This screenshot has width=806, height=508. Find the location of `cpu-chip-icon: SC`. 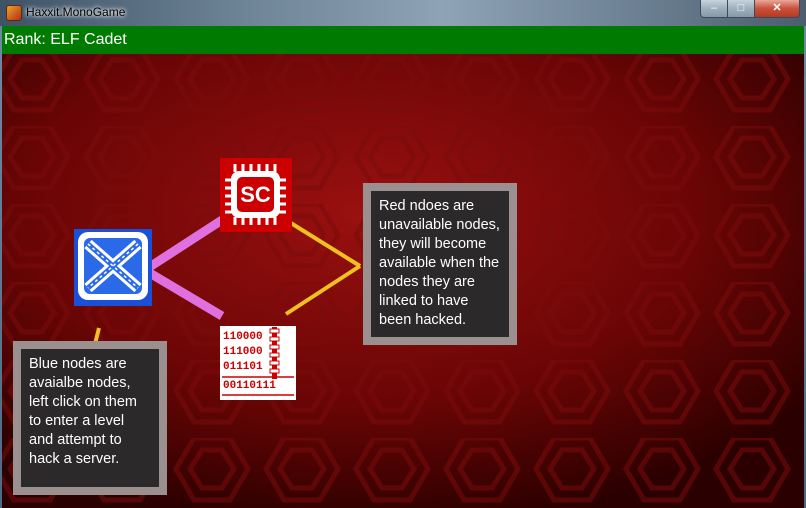

cpu-chip-icon: SC is located at coordinates (255, 194).